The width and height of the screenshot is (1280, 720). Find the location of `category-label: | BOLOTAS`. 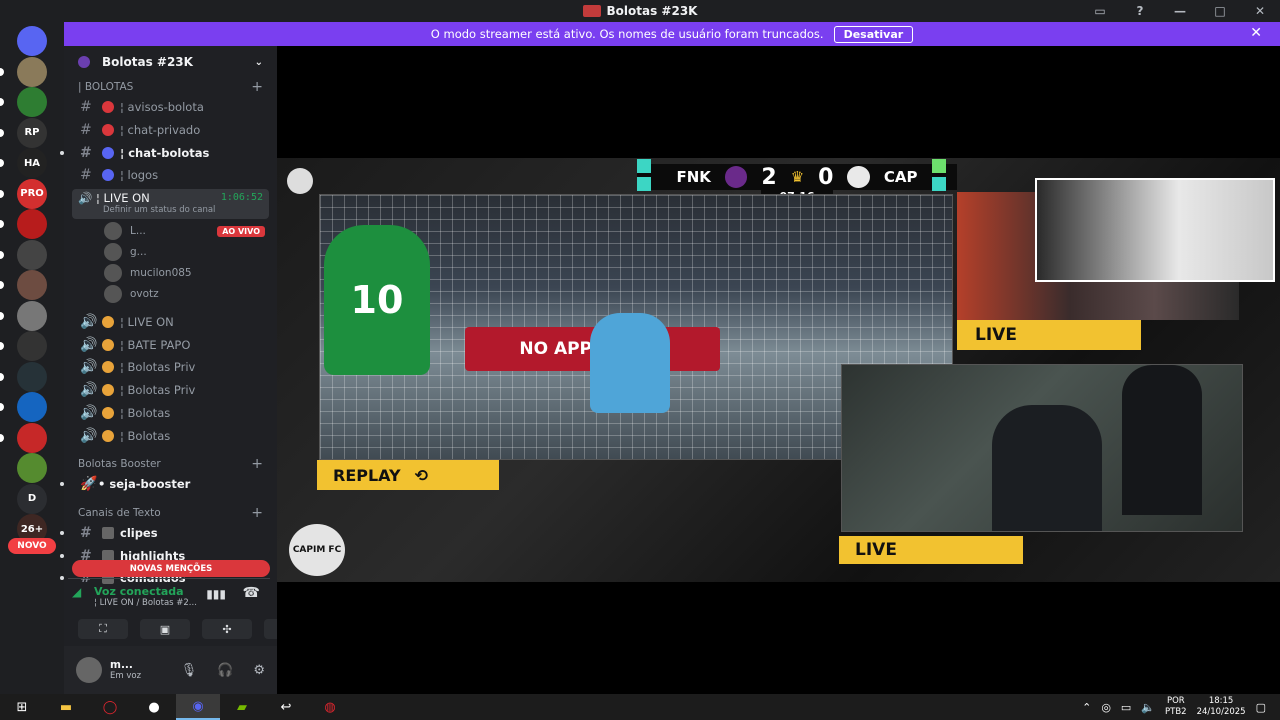

category-label: | BOLOTAS is located at coordinates (106, 87).